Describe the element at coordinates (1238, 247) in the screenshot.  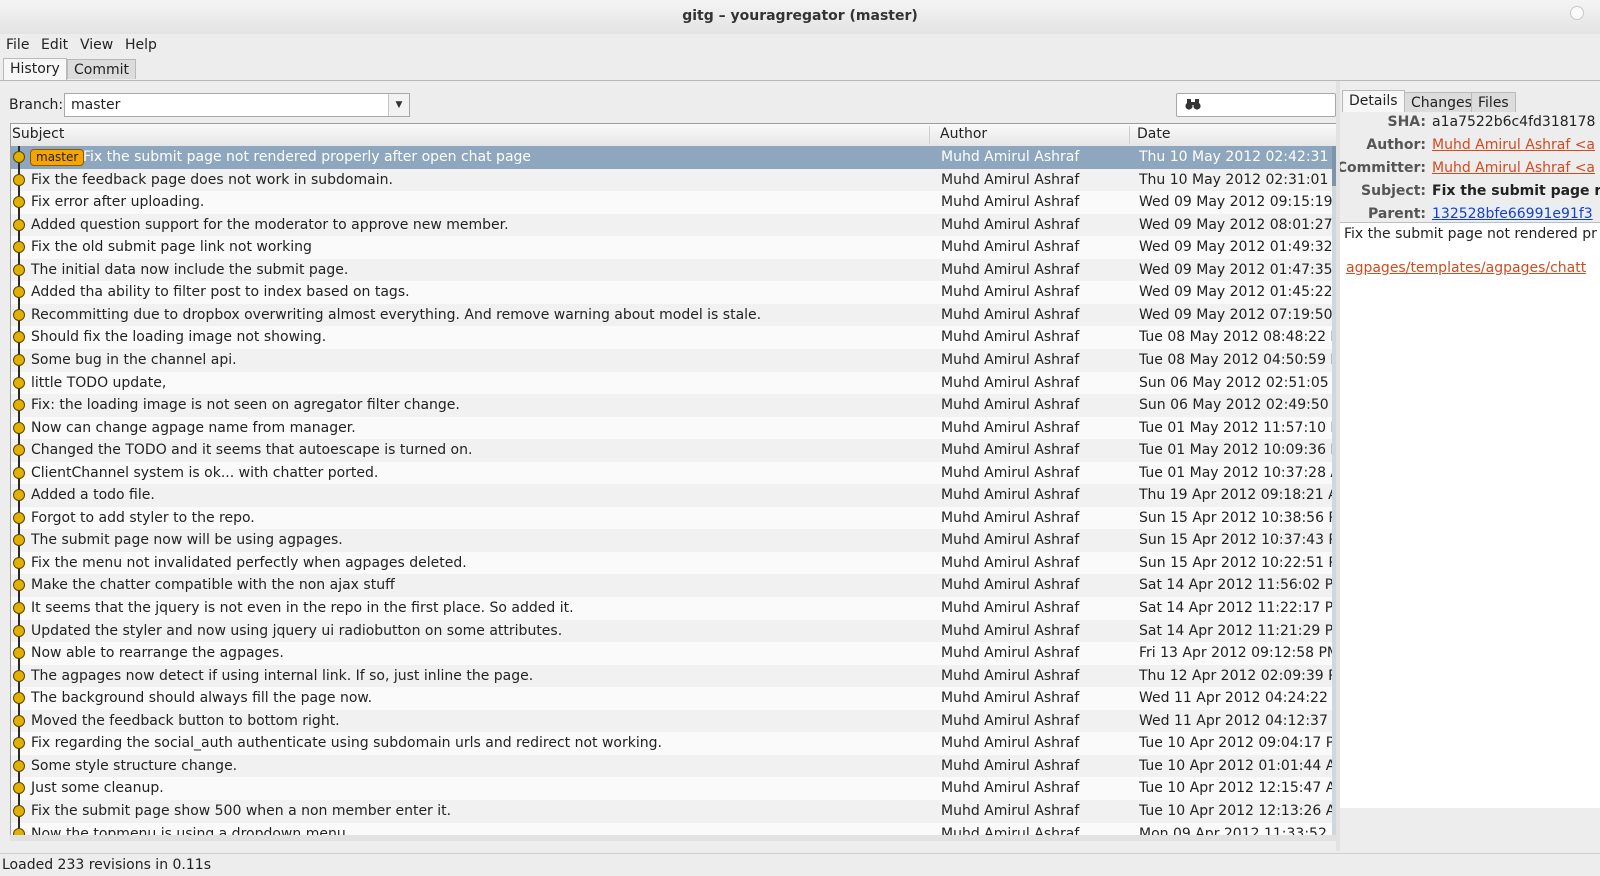
I see `commit-date: Wed 09 May 2012 01:49:32 PM` at that location.